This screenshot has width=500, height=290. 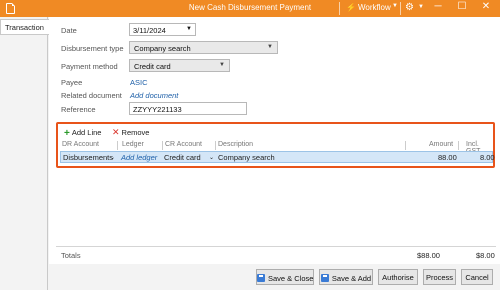 What do you see at coordinates (157, 109) in the screenshot?
I see `reference-value: ZZYYY221133` at bounding box center [157, 109].